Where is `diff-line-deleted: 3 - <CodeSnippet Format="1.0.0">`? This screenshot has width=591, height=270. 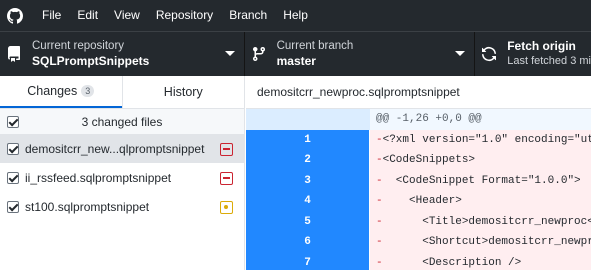 diff-line-deleted: 3 - <CodeSnippet Format="1.0.0"> is located at coordinates (418, 180).